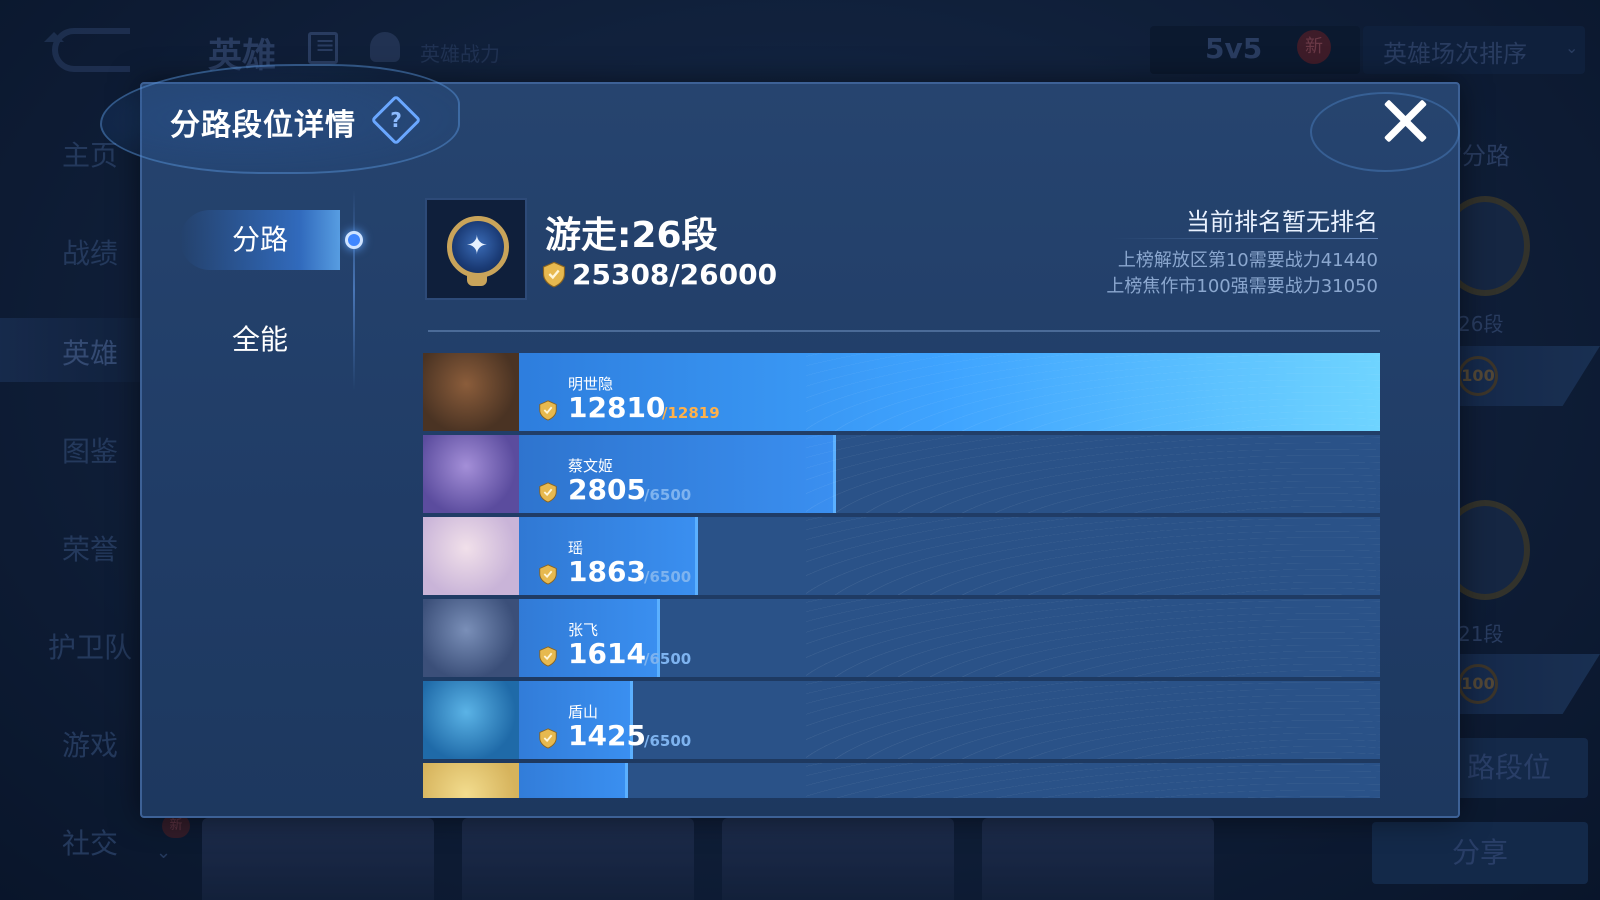  Describe the element at coordinates (675, 274) in the screenshot. I see `rank-power: 25308/26000` at that location.